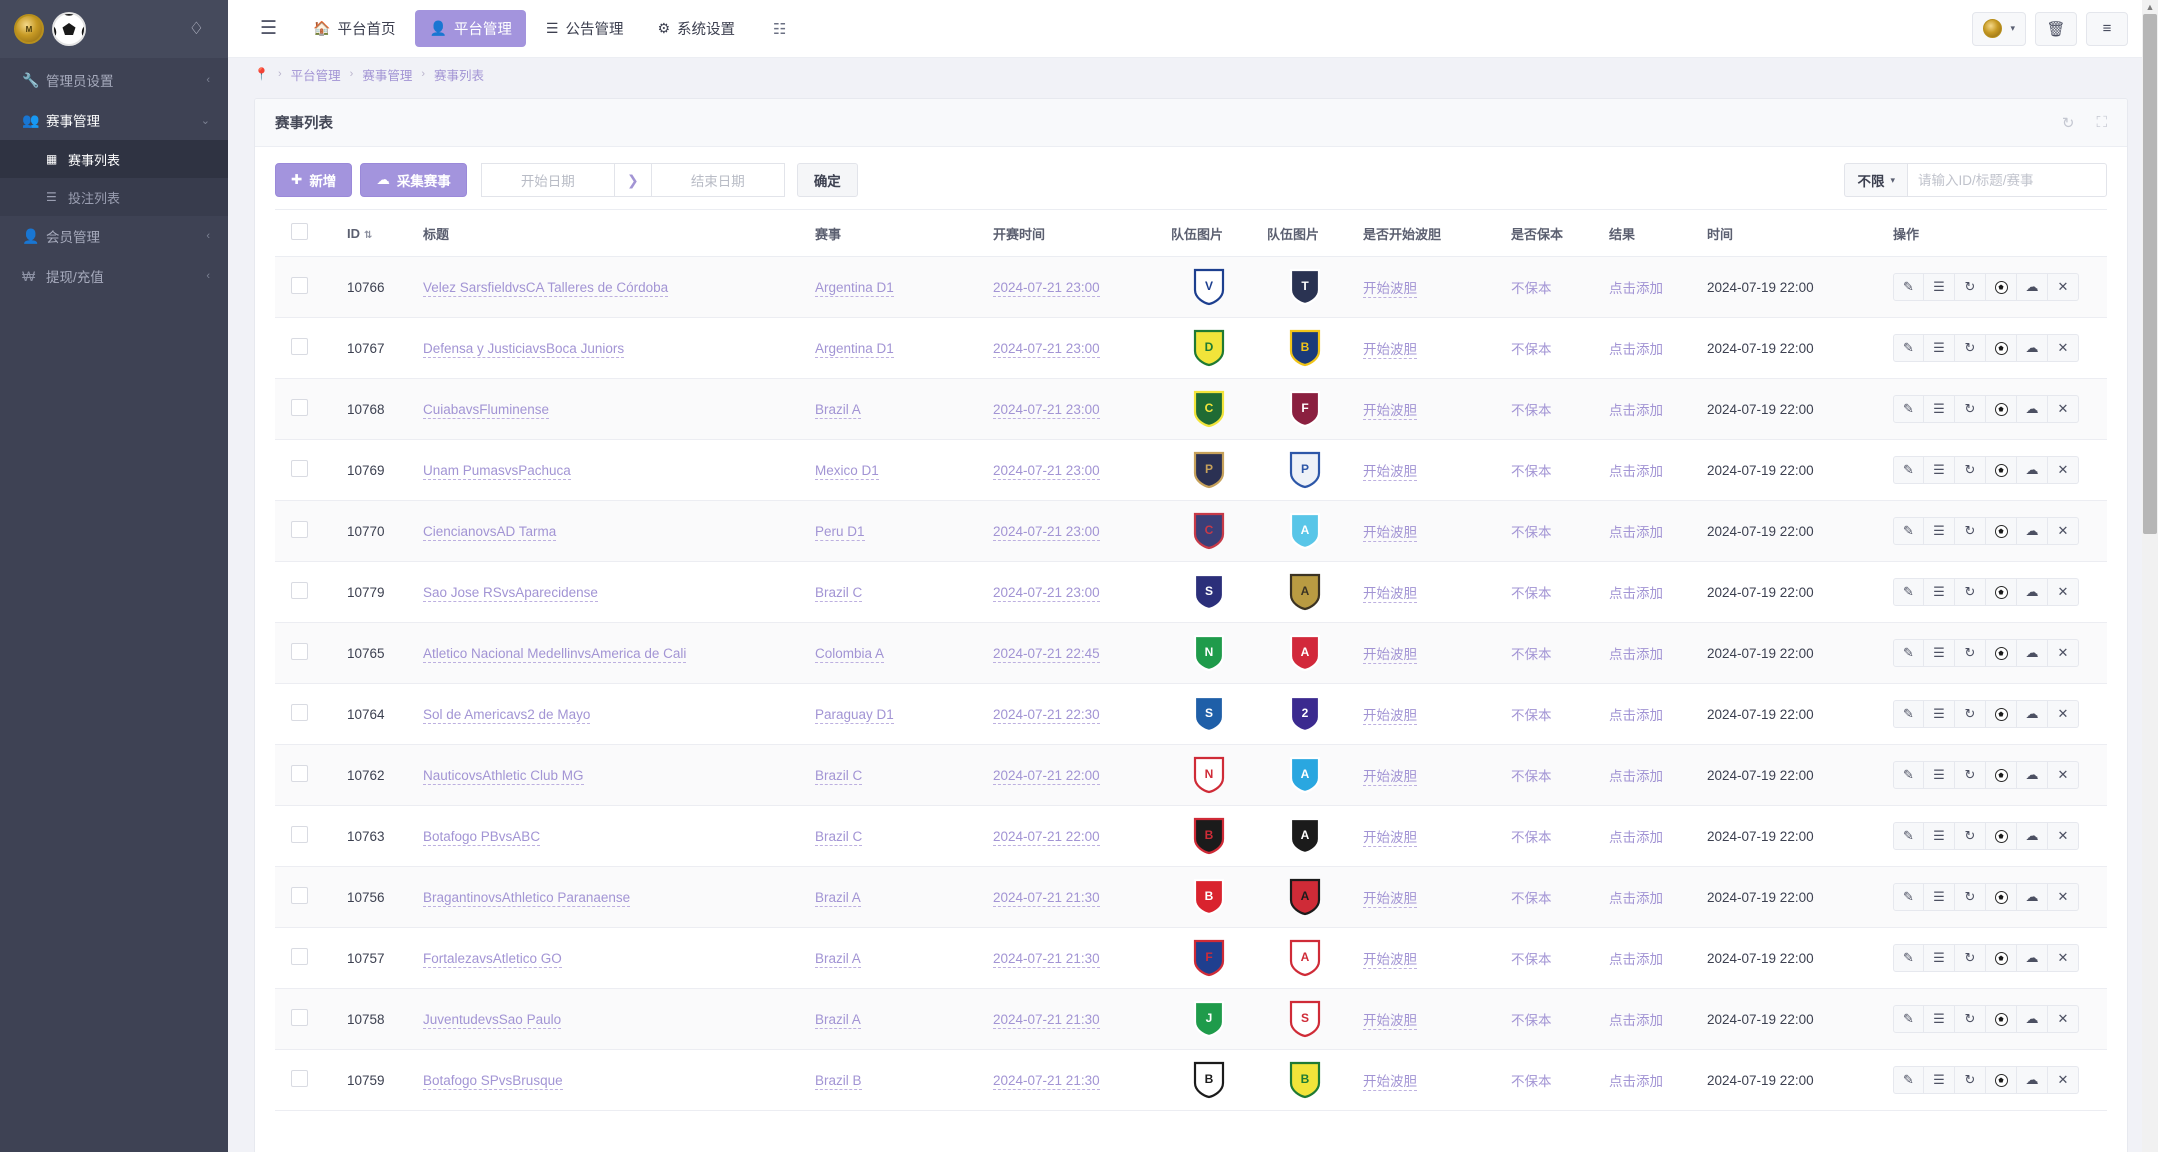  What do you see at coordinates (316, 74) in the screenshot?
I see `breadcrumb-item-platform-management: 平台管理` at bounding box center [316, 74].